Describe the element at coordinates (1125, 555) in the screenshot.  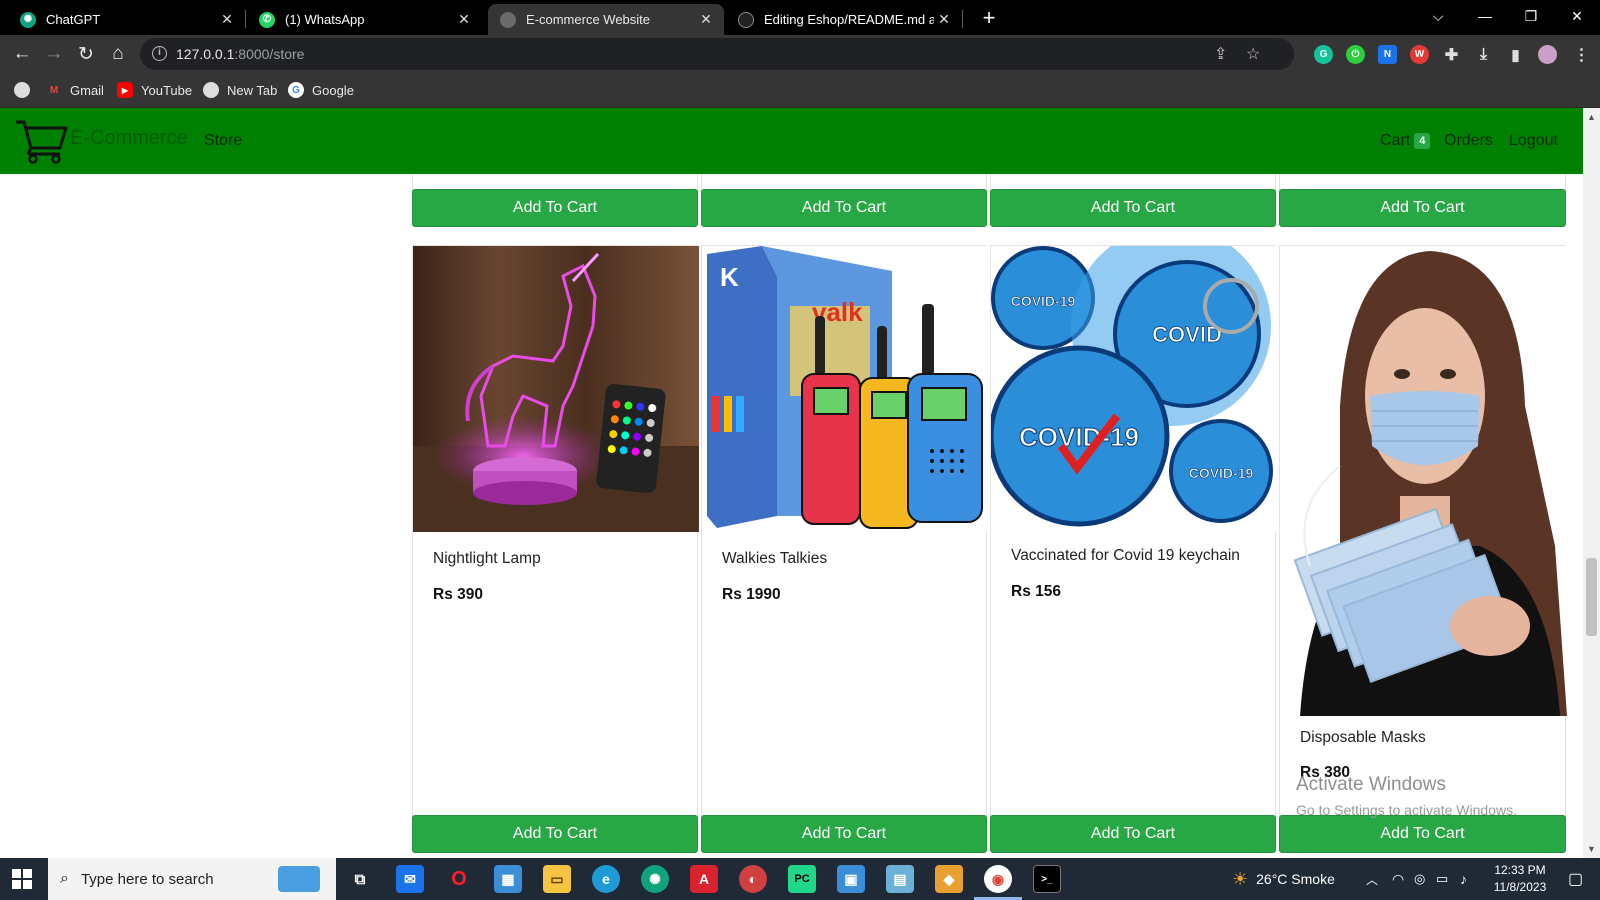
I see `product-name: Vaccinated for Covid 19 keychain` at that location.